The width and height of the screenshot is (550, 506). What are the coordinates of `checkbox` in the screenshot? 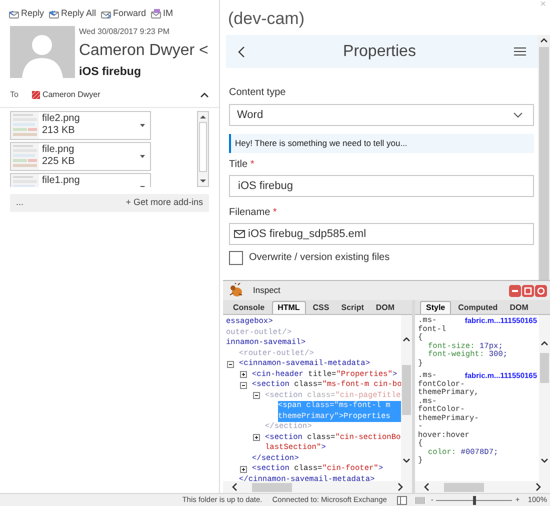 It's located at (236, 257).